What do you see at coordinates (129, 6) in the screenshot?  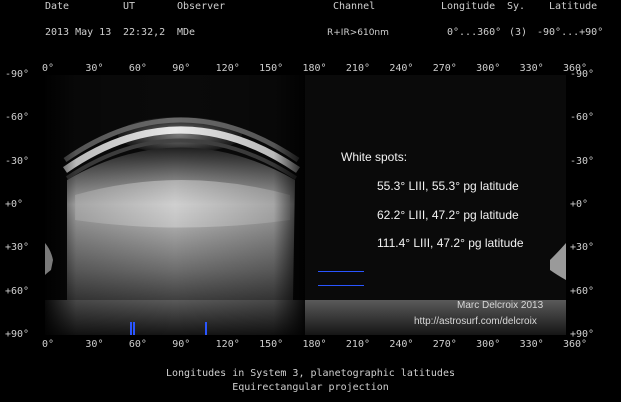 I see `header-label-ut: UT` at bounding box center [129, 6].